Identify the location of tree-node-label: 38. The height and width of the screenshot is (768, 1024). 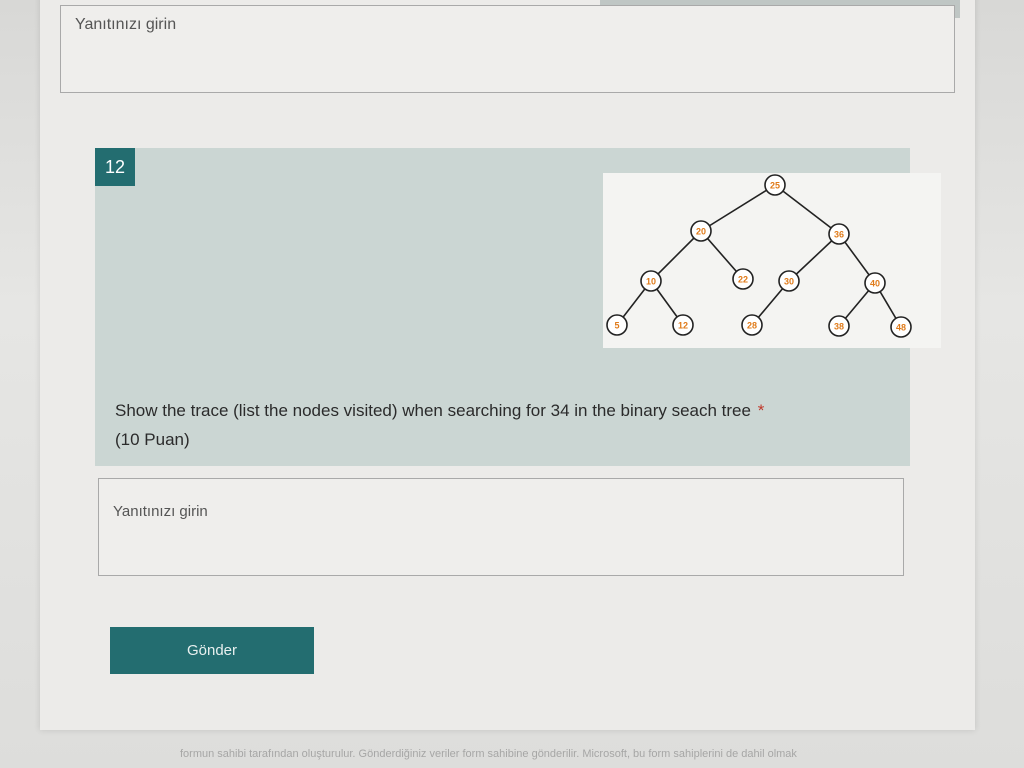
(839, 327).